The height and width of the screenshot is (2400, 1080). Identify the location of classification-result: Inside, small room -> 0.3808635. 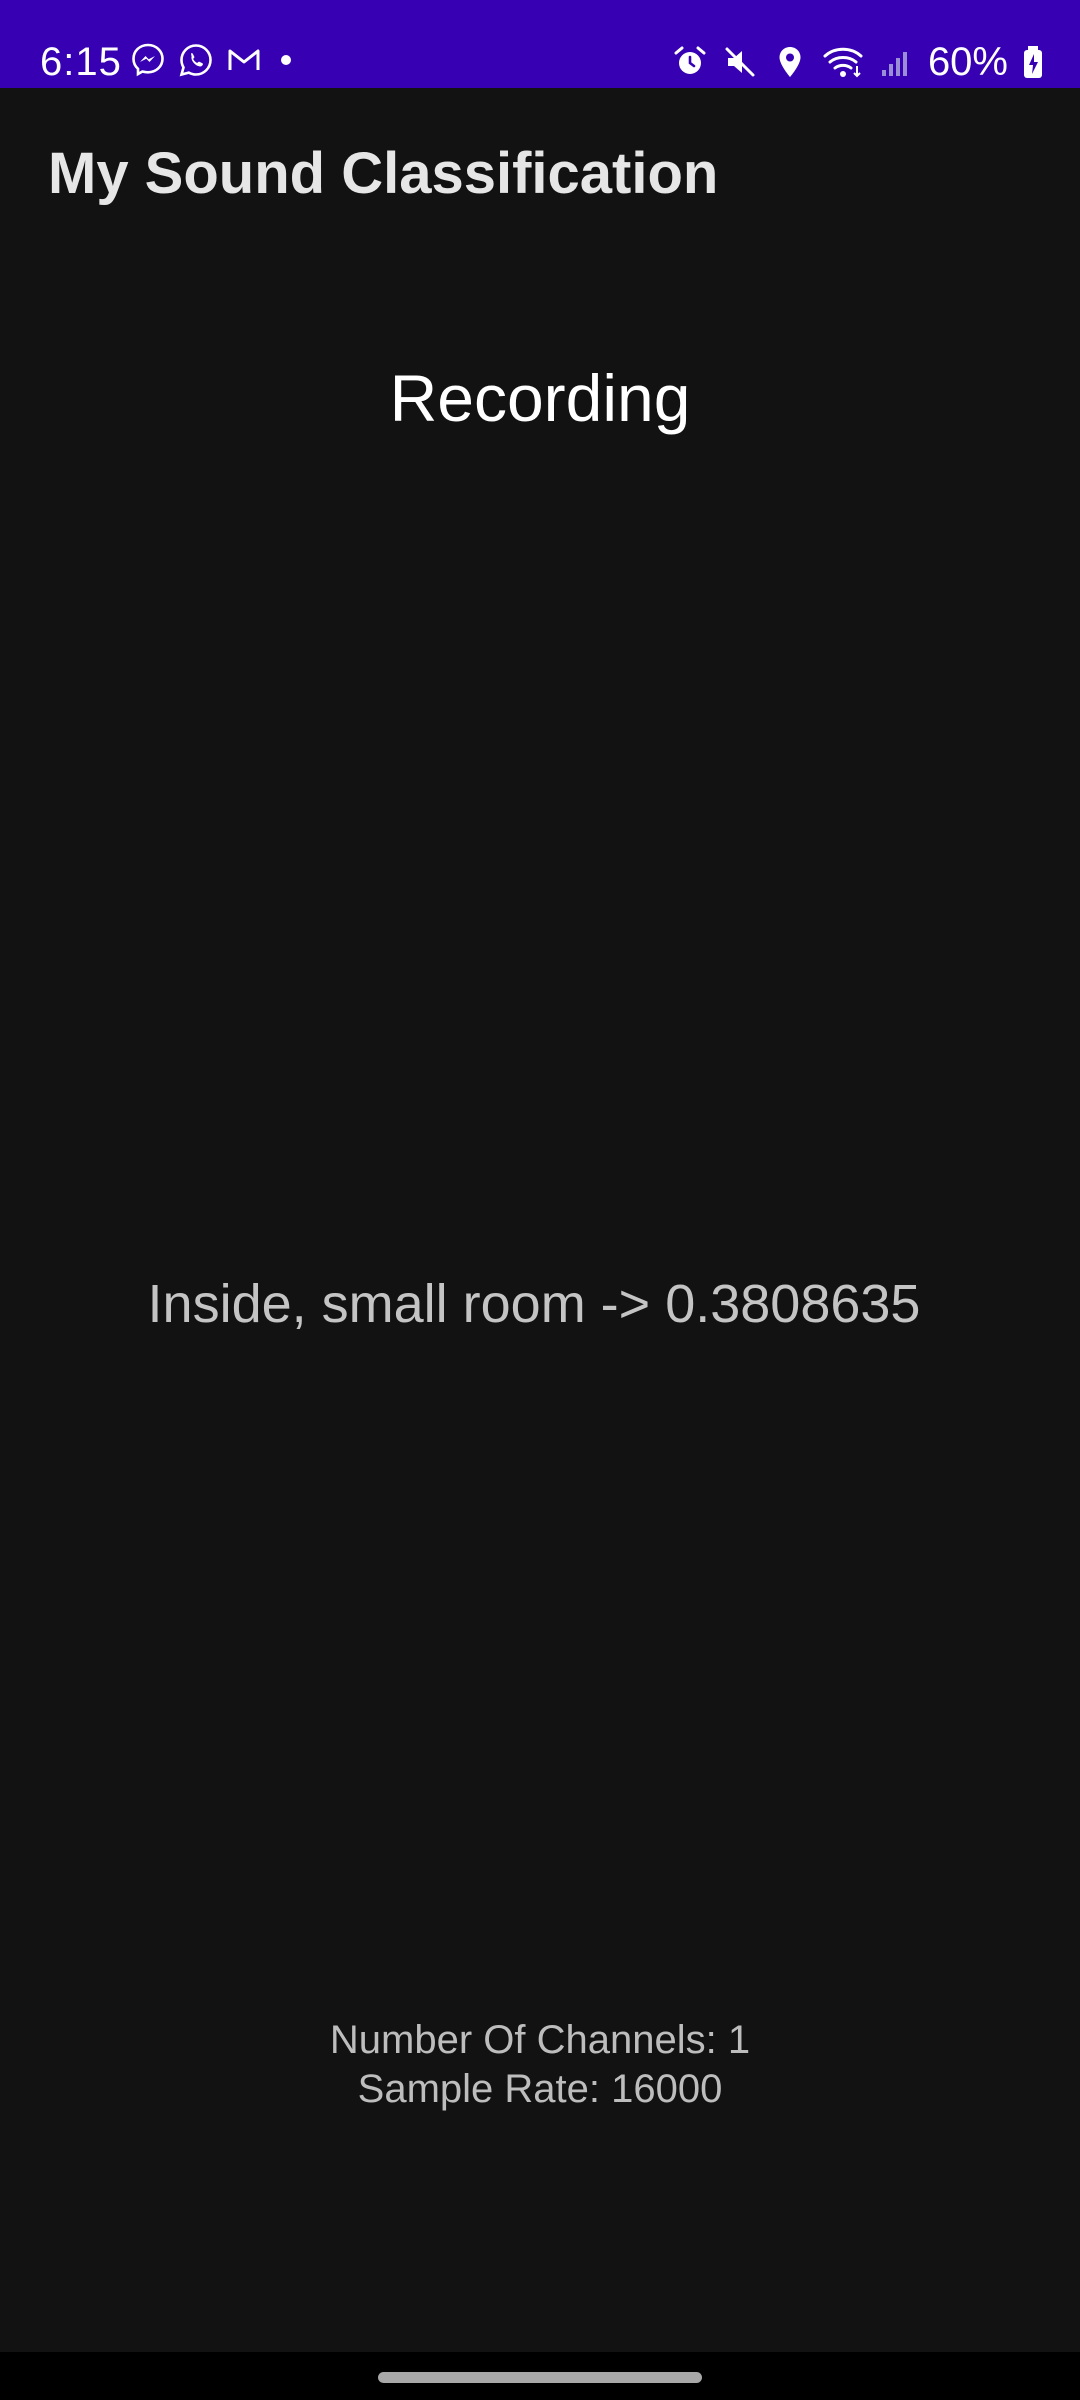
(534, 1304).